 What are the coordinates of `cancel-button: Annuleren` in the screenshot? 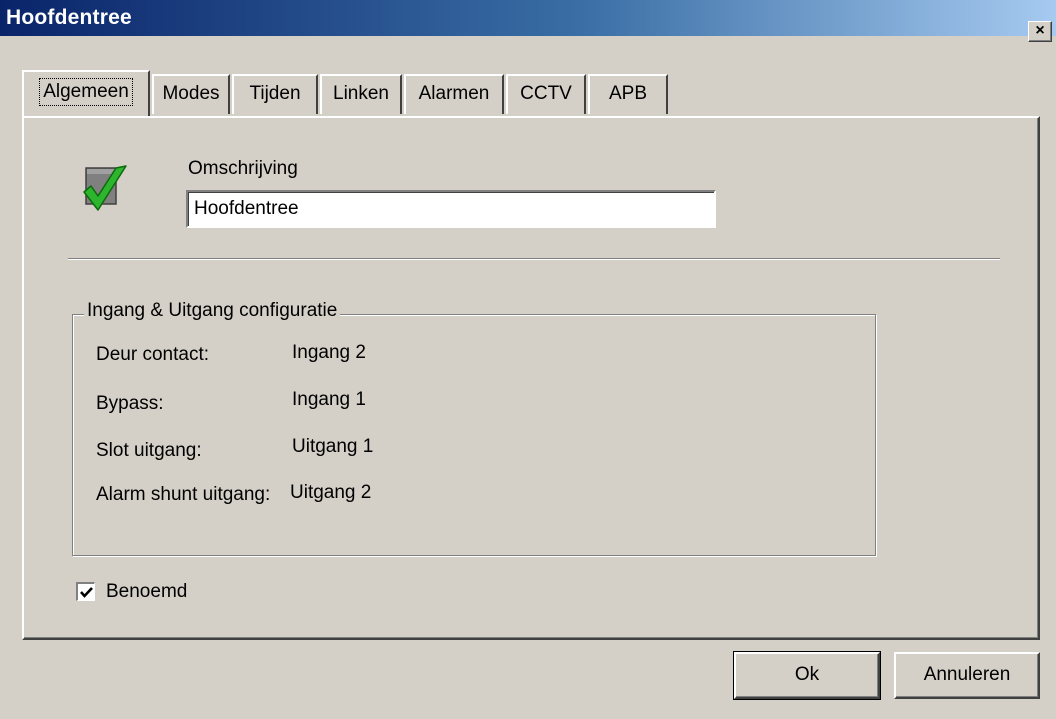 It's located at (967, 675).